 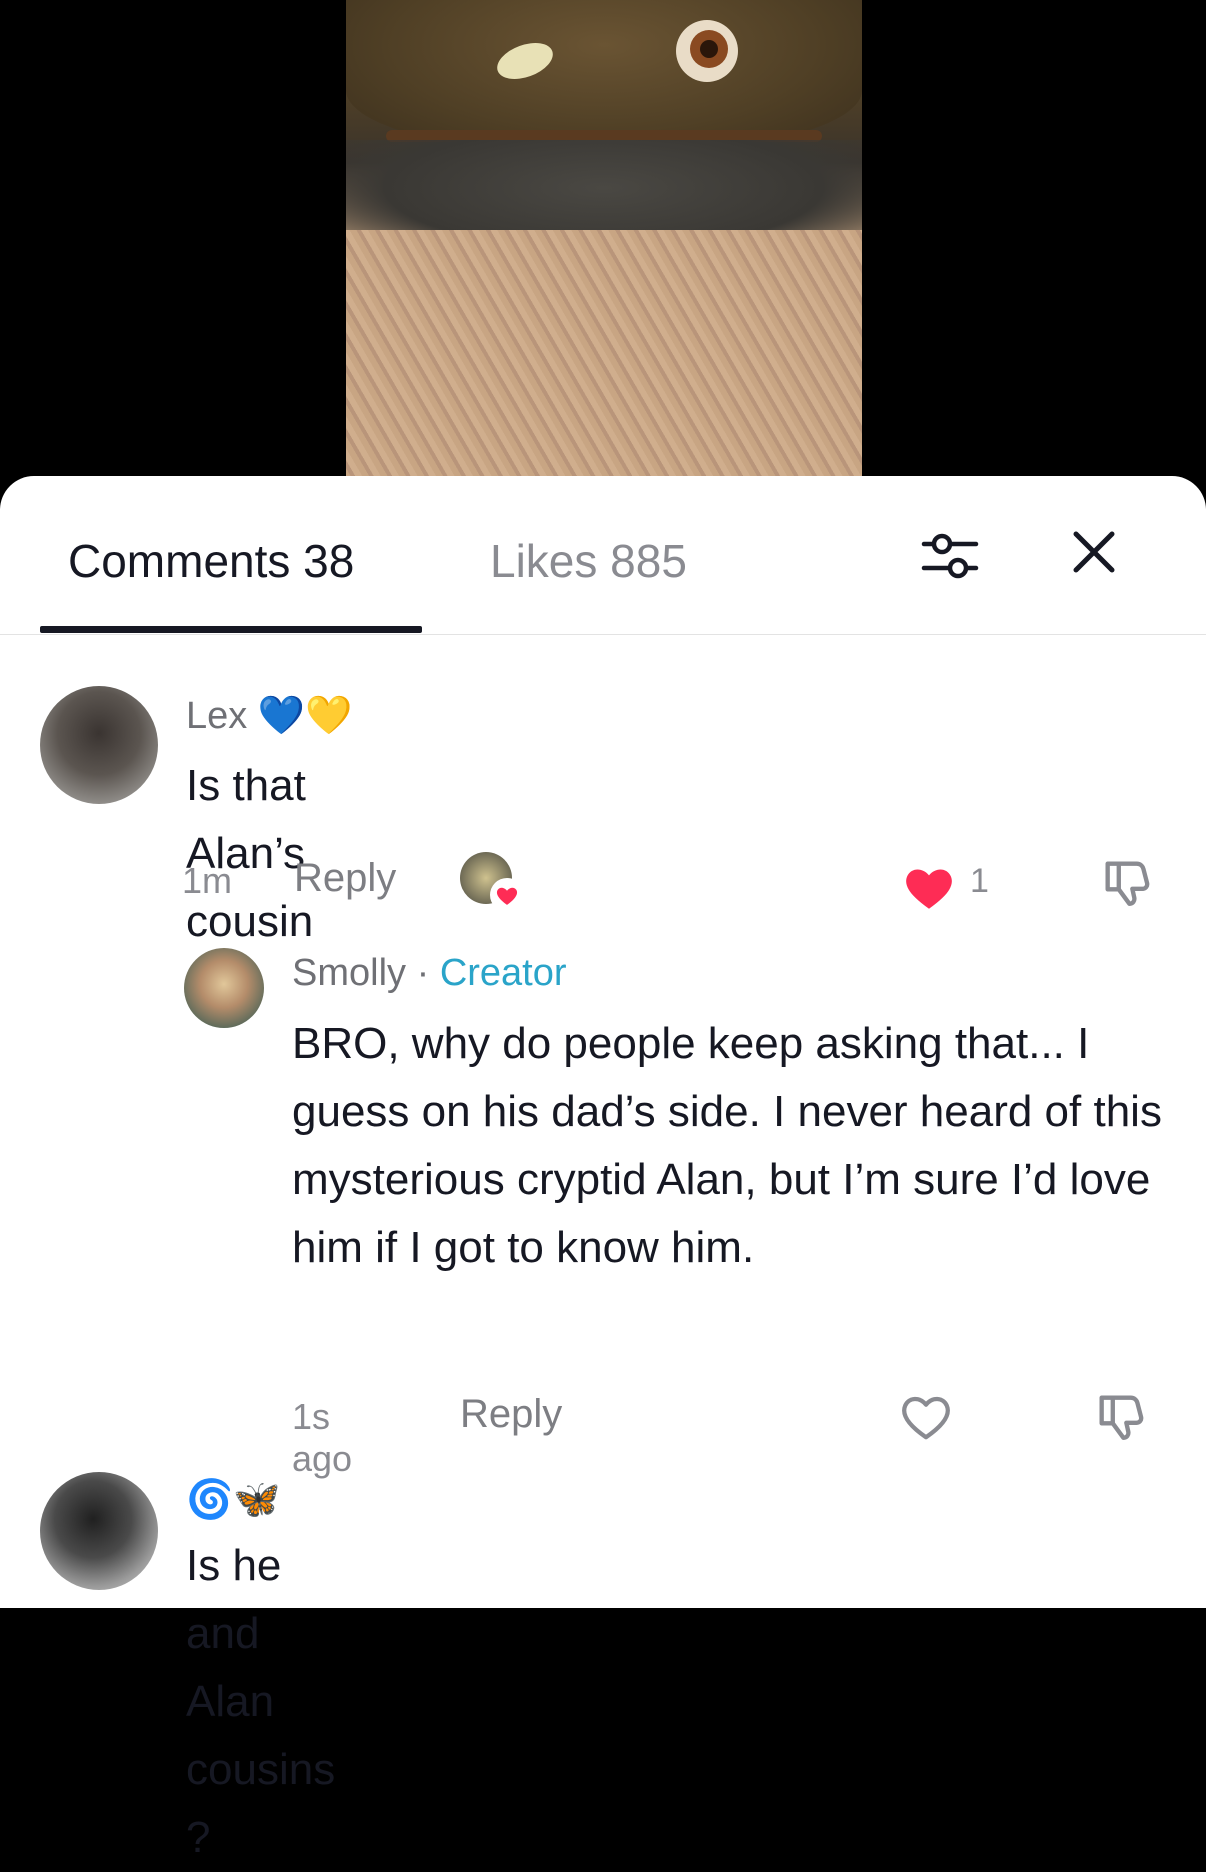 I want to click on username-text: Lex, so click(x=217, y=716).